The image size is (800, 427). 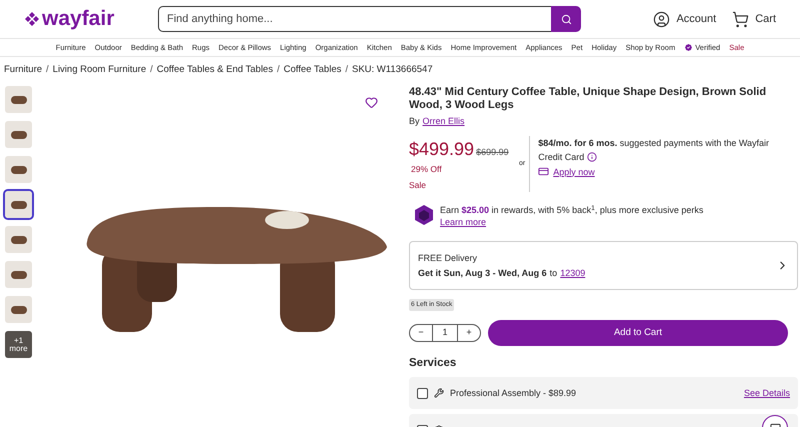 What do you see at coordinates (463, 222) in the screenshot?
I see `learn-more-link: Learn more` at bounding box center [463, 222].